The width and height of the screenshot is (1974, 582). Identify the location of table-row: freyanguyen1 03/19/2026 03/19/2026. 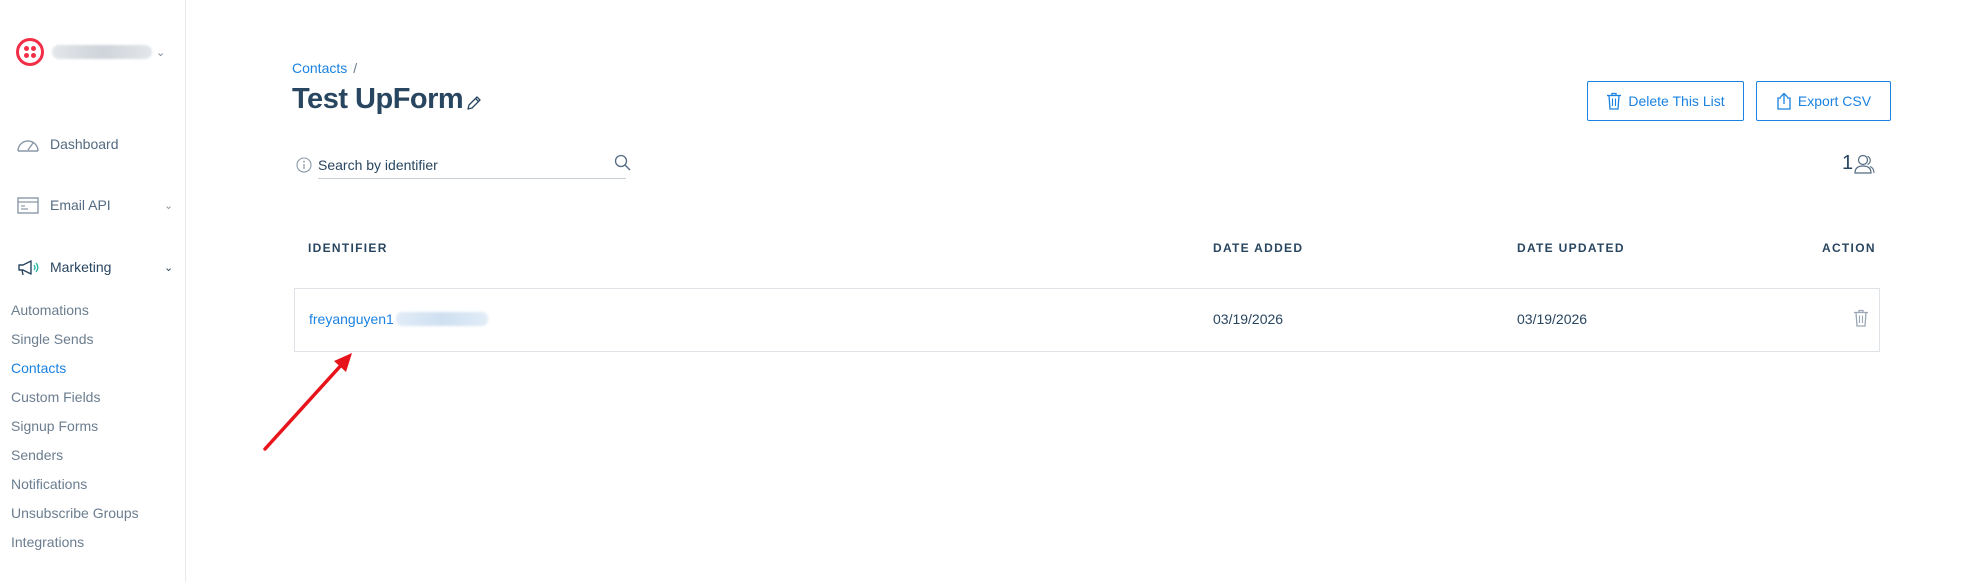
(1087, 320).